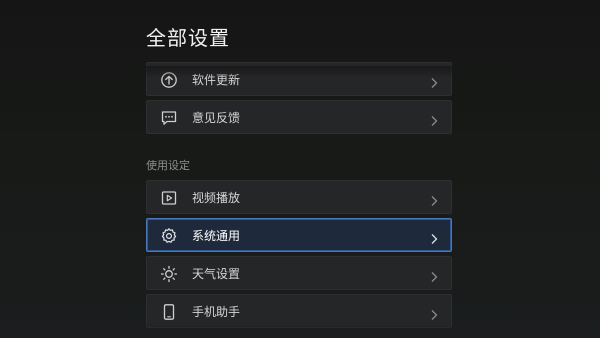 Image resolution: width=600 pixels, height=338 pixels. I want to click on weather-settings-item: 天气设置, so click(299, 273).